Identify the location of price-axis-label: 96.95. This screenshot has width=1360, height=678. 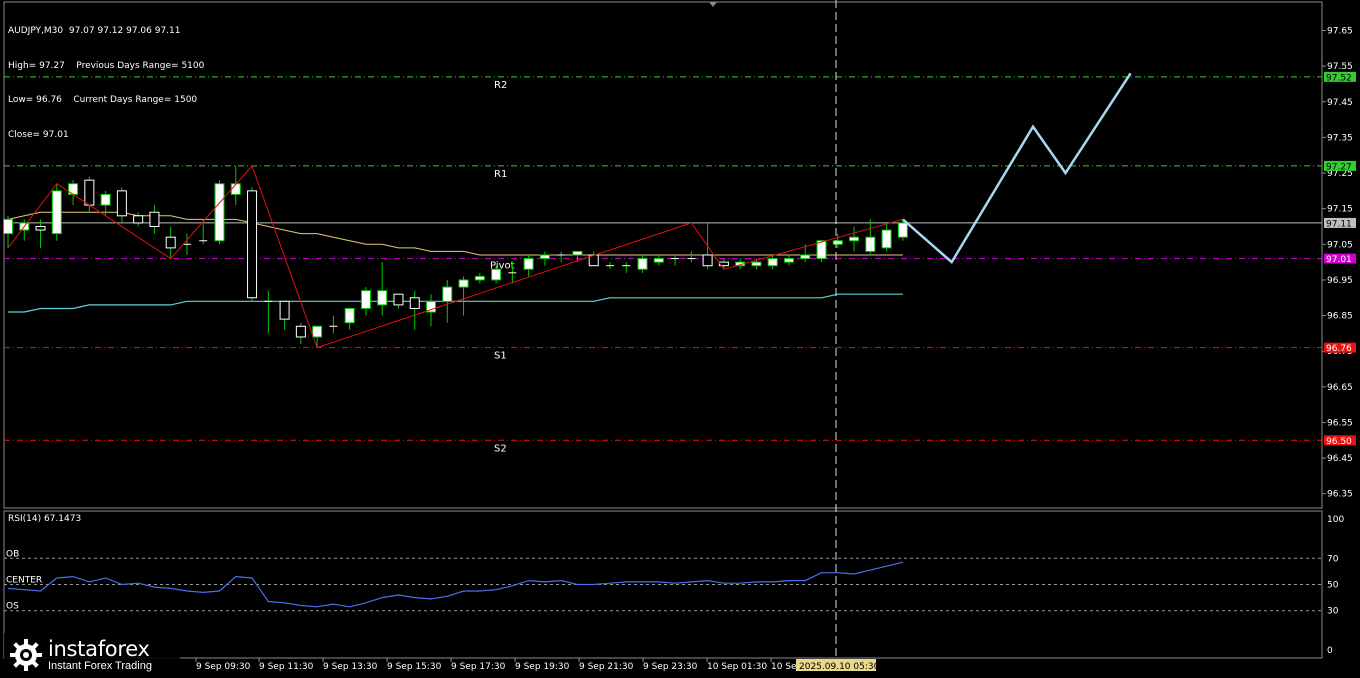
(1340, 281).